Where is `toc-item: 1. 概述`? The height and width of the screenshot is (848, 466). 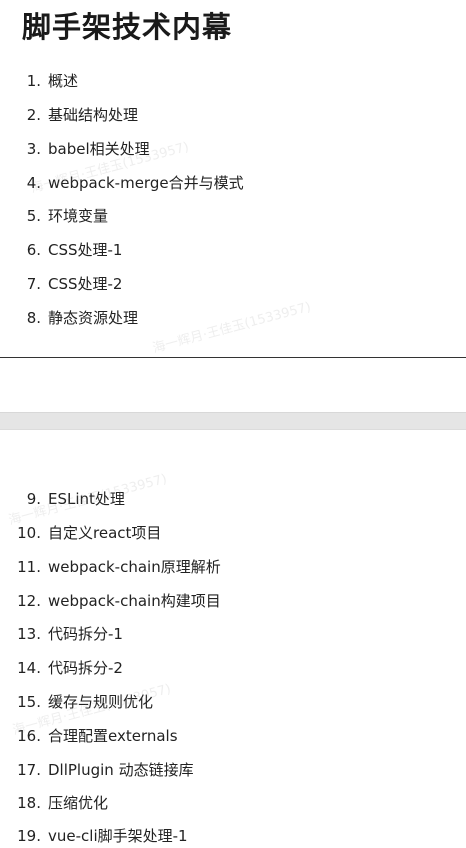
toc-item: 1. 概述 is located at coordinates (39, 81).